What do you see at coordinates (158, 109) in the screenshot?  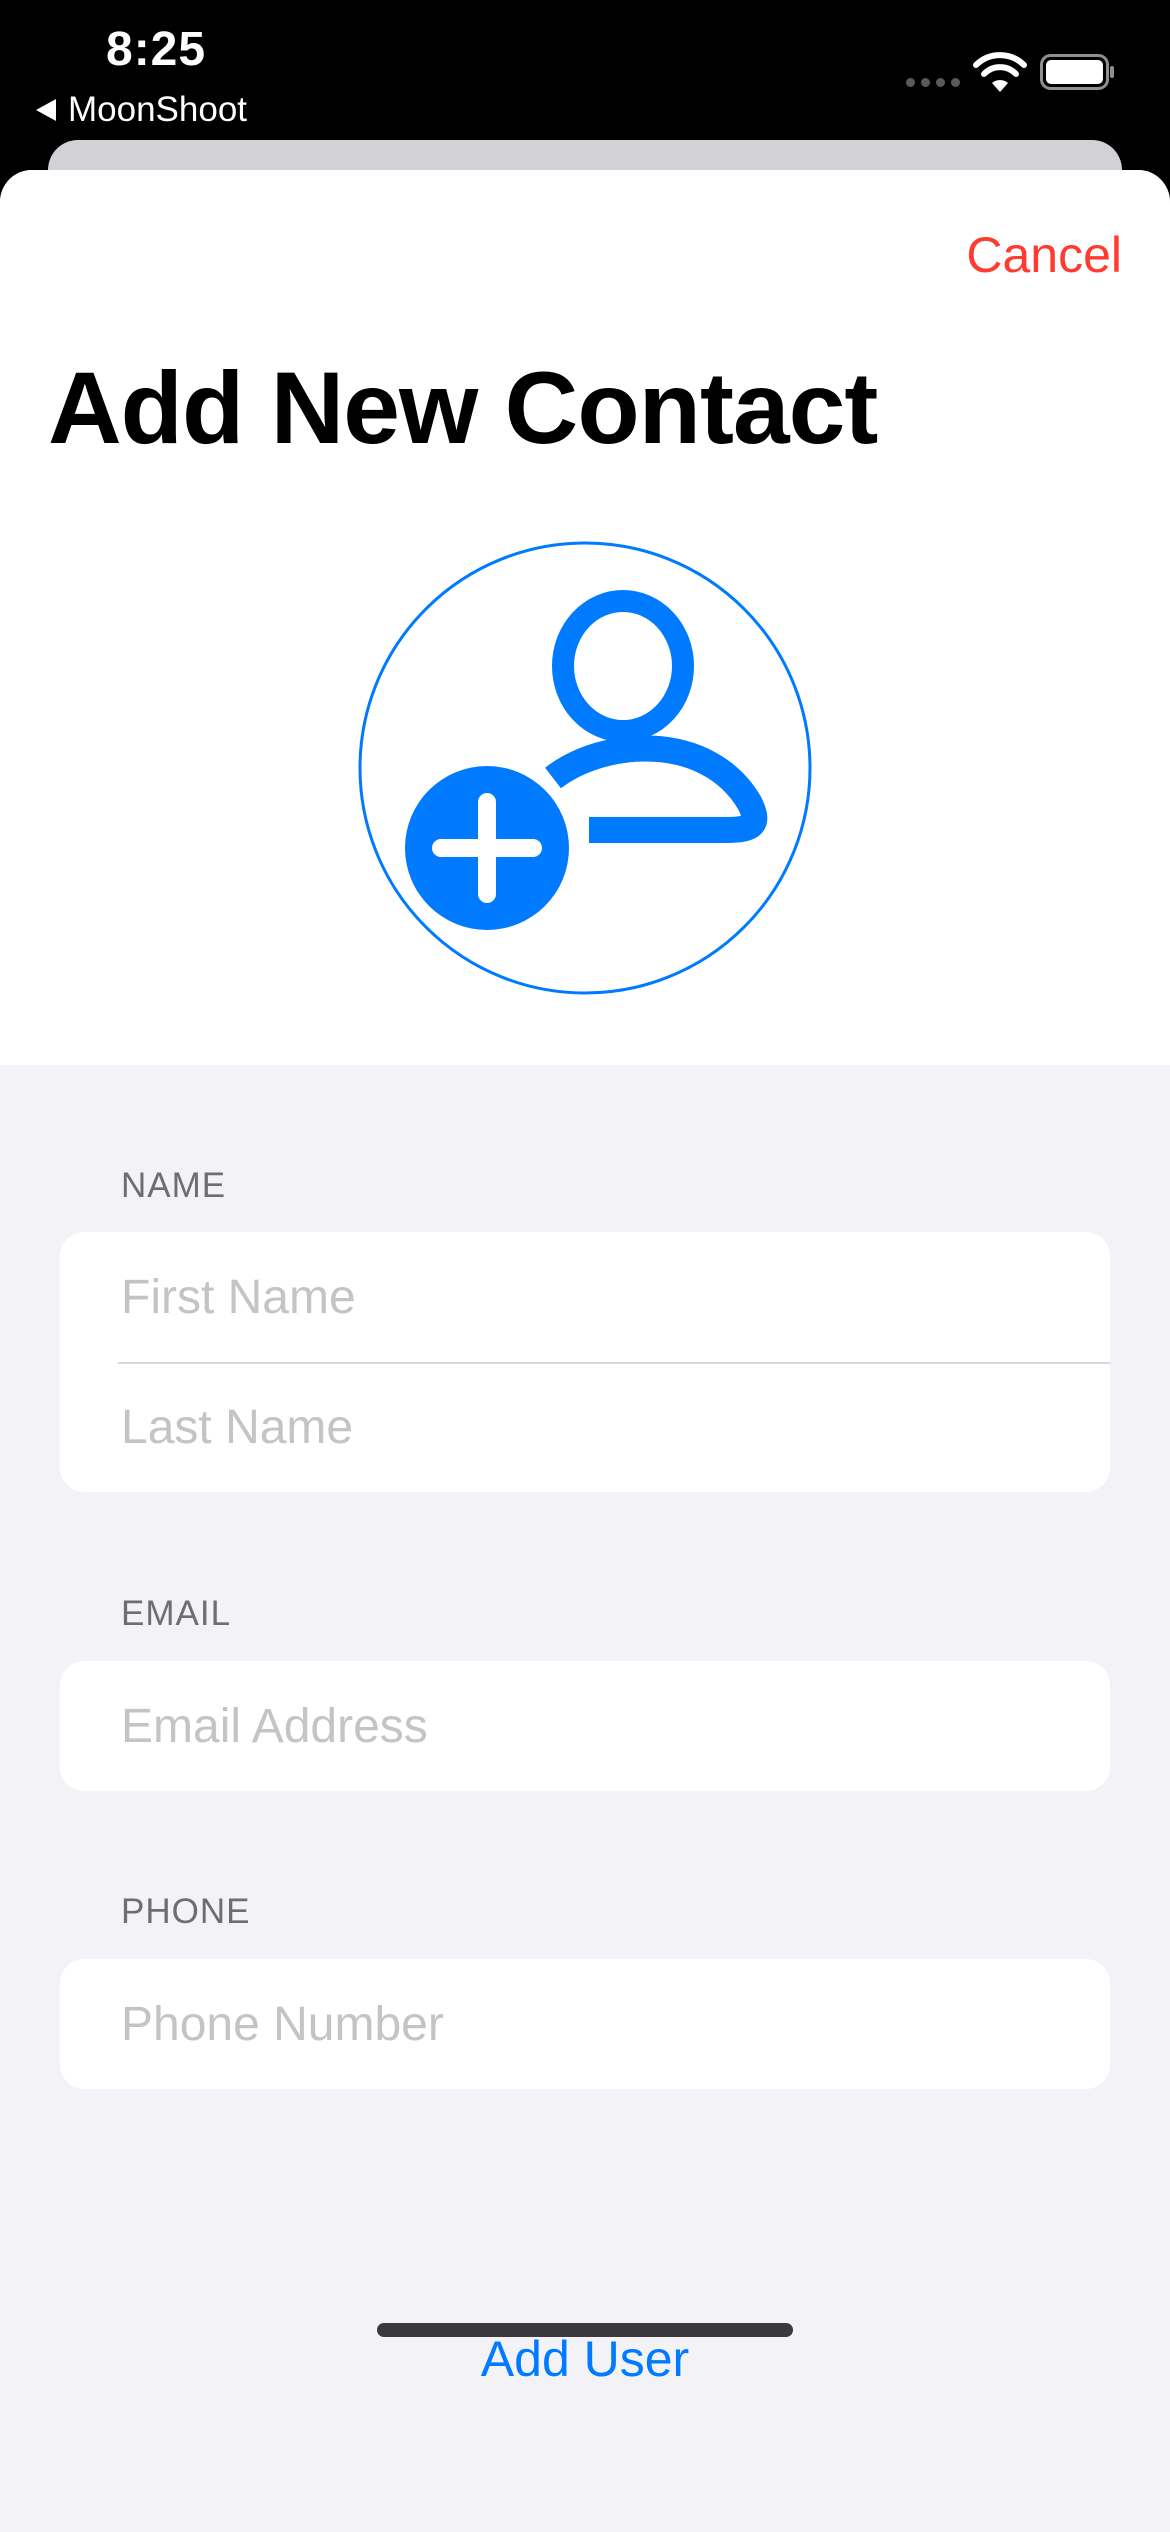 I see `back-app-label: MoonShoot` at bounding box center [158, 109].